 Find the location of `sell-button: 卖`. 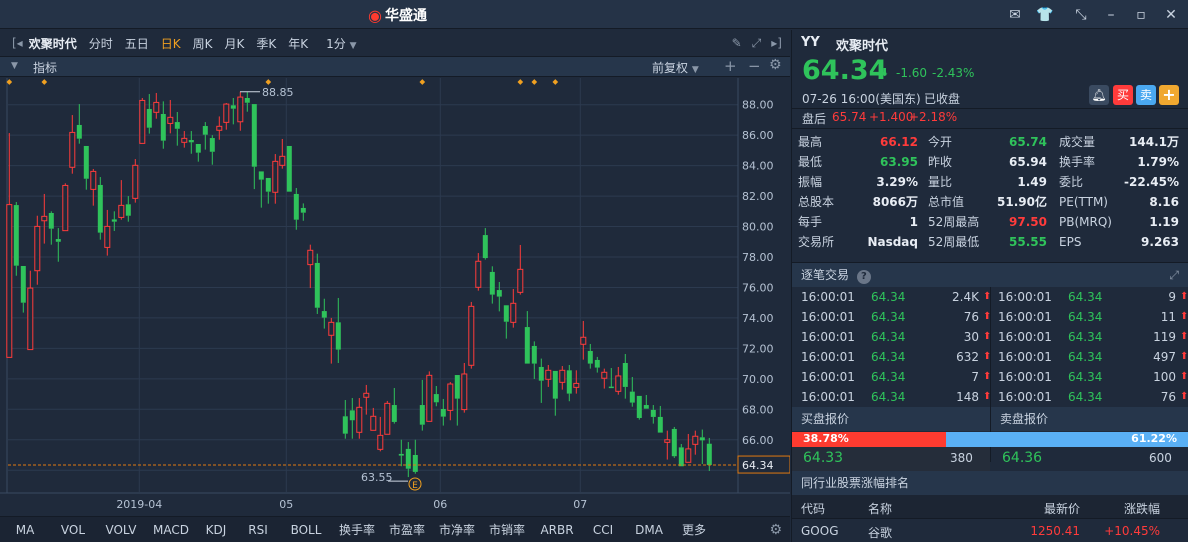

sell-button: 卖 is located at coordinates (1146, 95).